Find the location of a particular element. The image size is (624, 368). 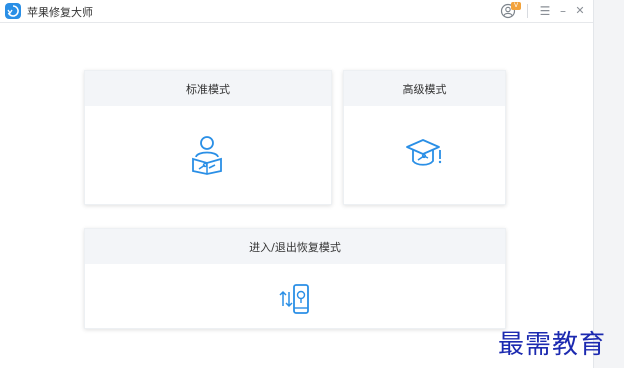

phone-transfer-icon is located at coordinates (296, 301).